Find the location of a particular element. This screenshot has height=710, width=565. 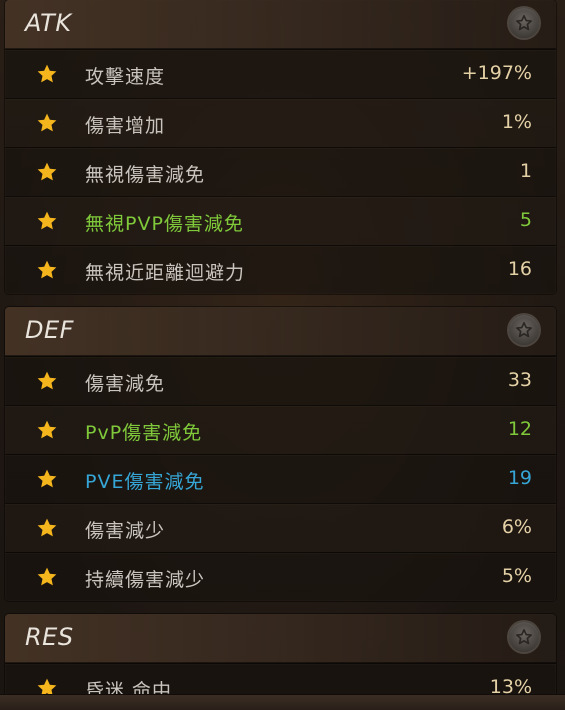

stat-value: 5% is located at coordinates (516, 576).